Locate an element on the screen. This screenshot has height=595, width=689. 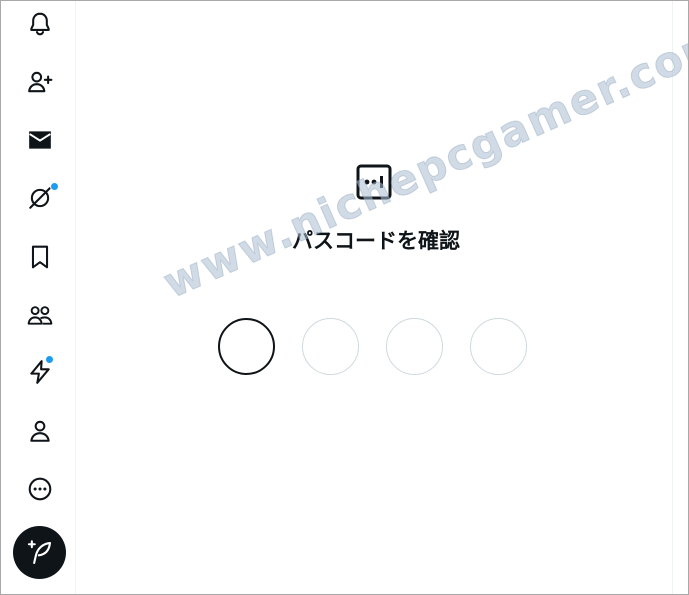
sidebar-item-premium is located at coordinates (40, 372).